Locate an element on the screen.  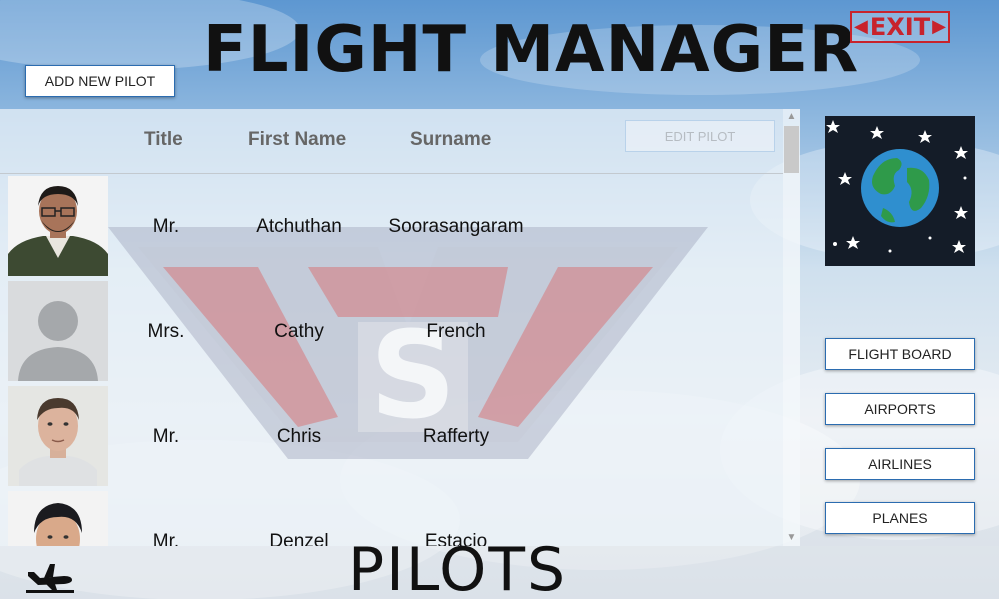
placeholder-person-icon is located at coordinates (58, 331).